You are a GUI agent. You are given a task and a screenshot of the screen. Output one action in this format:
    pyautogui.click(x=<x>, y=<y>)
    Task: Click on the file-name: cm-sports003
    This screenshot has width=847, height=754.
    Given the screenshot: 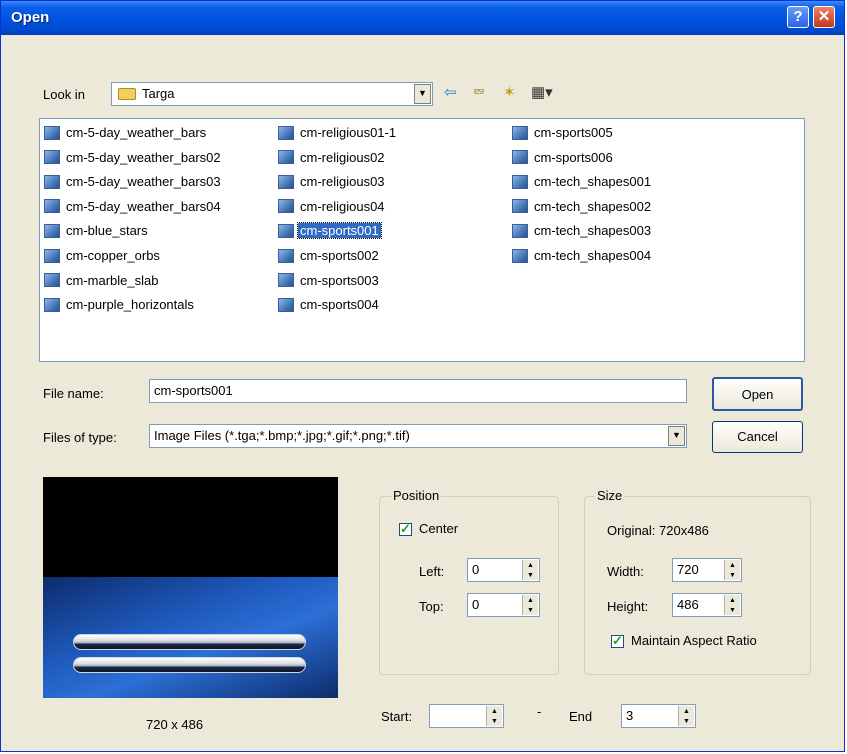 What is the action you would take?
    pyautogui.click(x=339, y=280)
    